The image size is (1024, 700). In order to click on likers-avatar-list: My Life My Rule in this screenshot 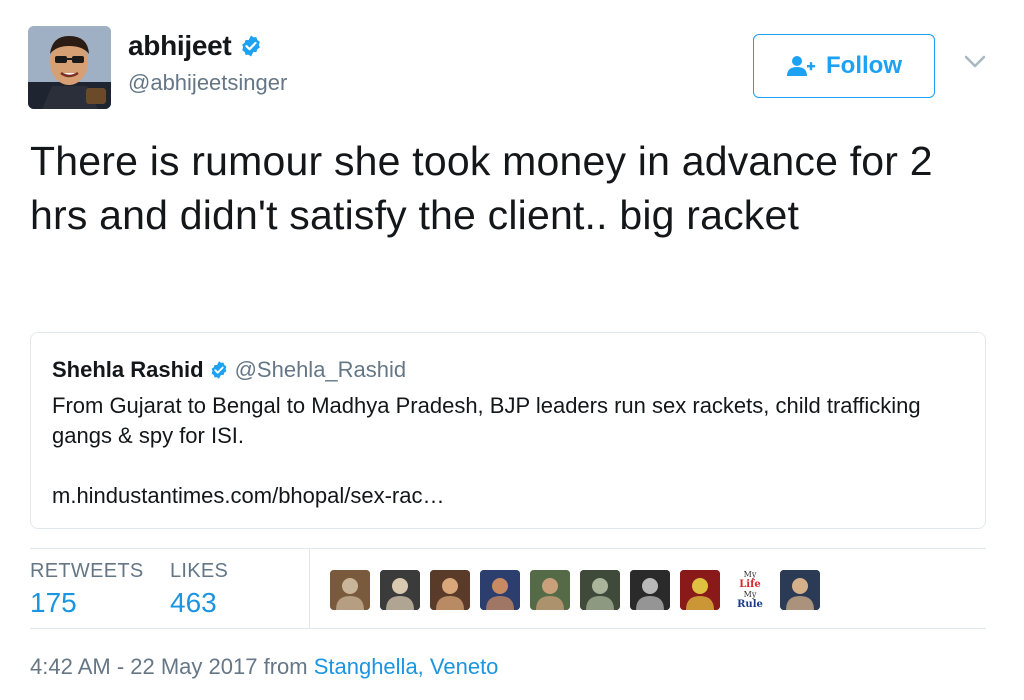, I will do `click(580, 590)`.